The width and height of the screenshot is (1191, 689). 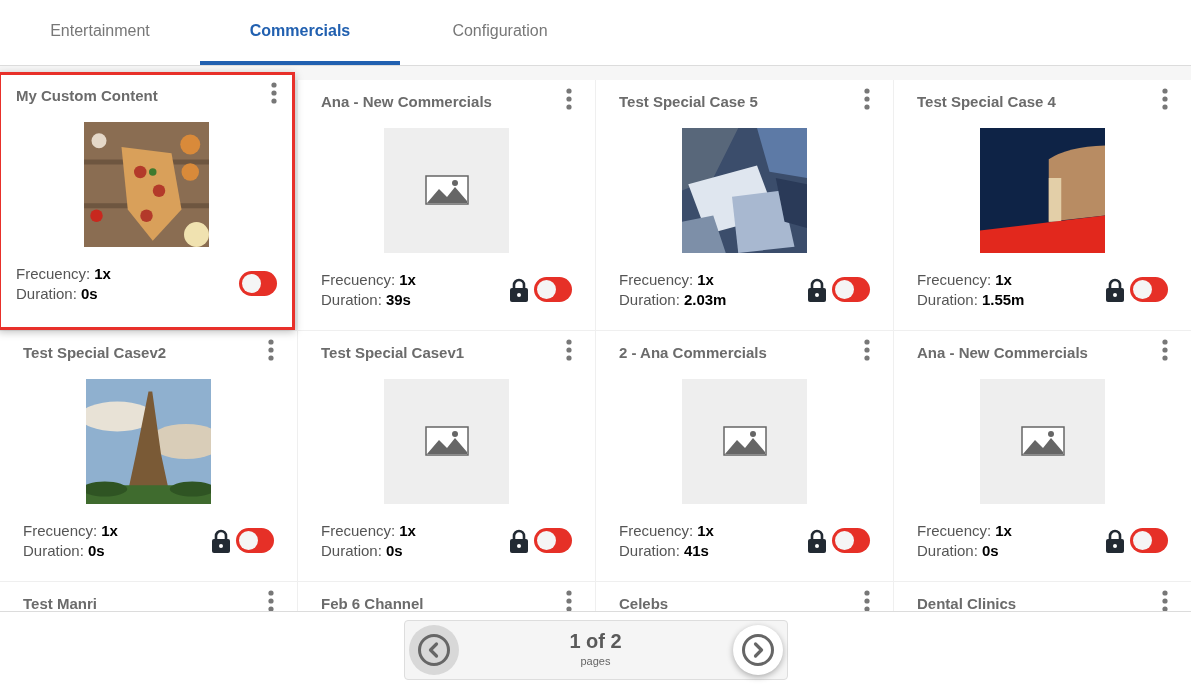 What do you see at coordinates (393, 353) in the screenshot?
I see `card-title: Test Special Casev1` at bounding box center [393, 353].